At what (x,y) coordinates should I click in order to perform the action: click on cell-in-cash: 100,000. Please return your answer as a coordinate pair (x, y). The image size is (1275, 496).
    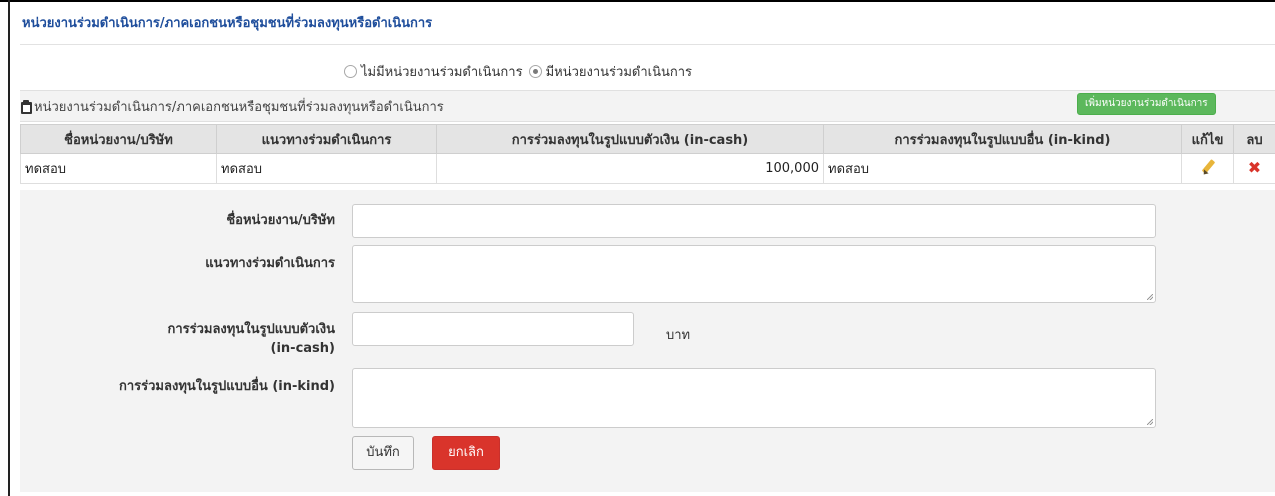
    Looking at the image, I should click on (630, 168).